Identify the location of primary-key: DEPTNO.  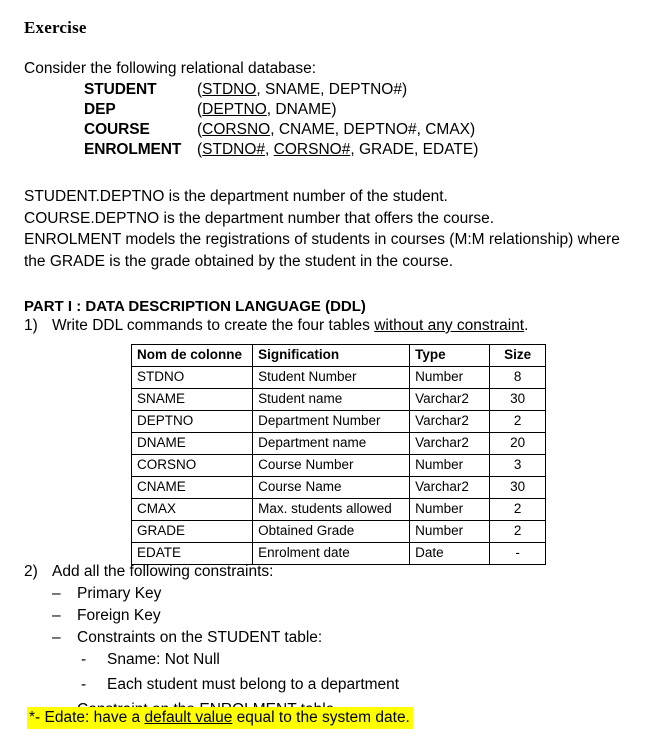
(234, 109).